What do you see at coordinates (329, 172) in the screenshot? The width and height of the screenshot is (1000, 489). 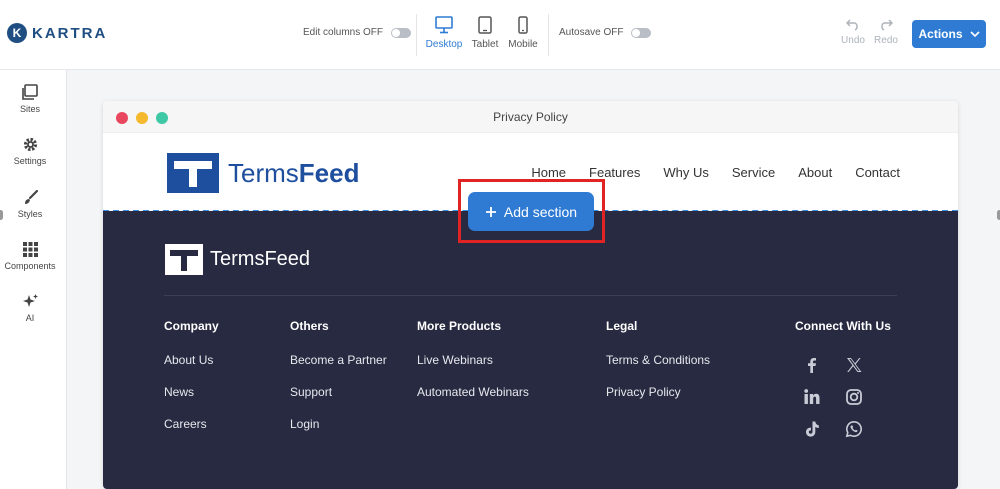 I see `brand-bold-text: Feed` at bounding box center [329, 172].